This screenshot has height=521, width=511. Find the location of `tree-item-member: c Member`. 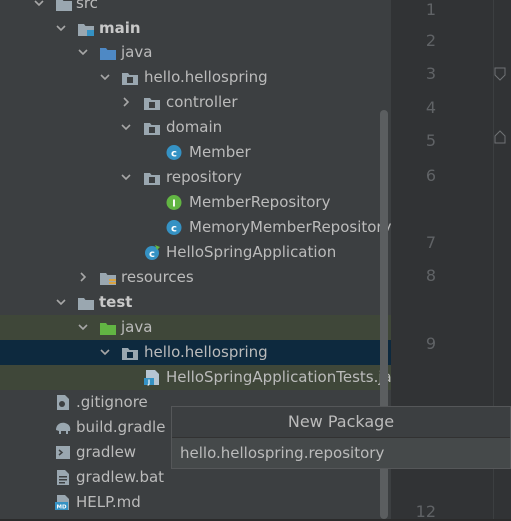

tree-item-member: c Member is located at coordinates (195, 152).